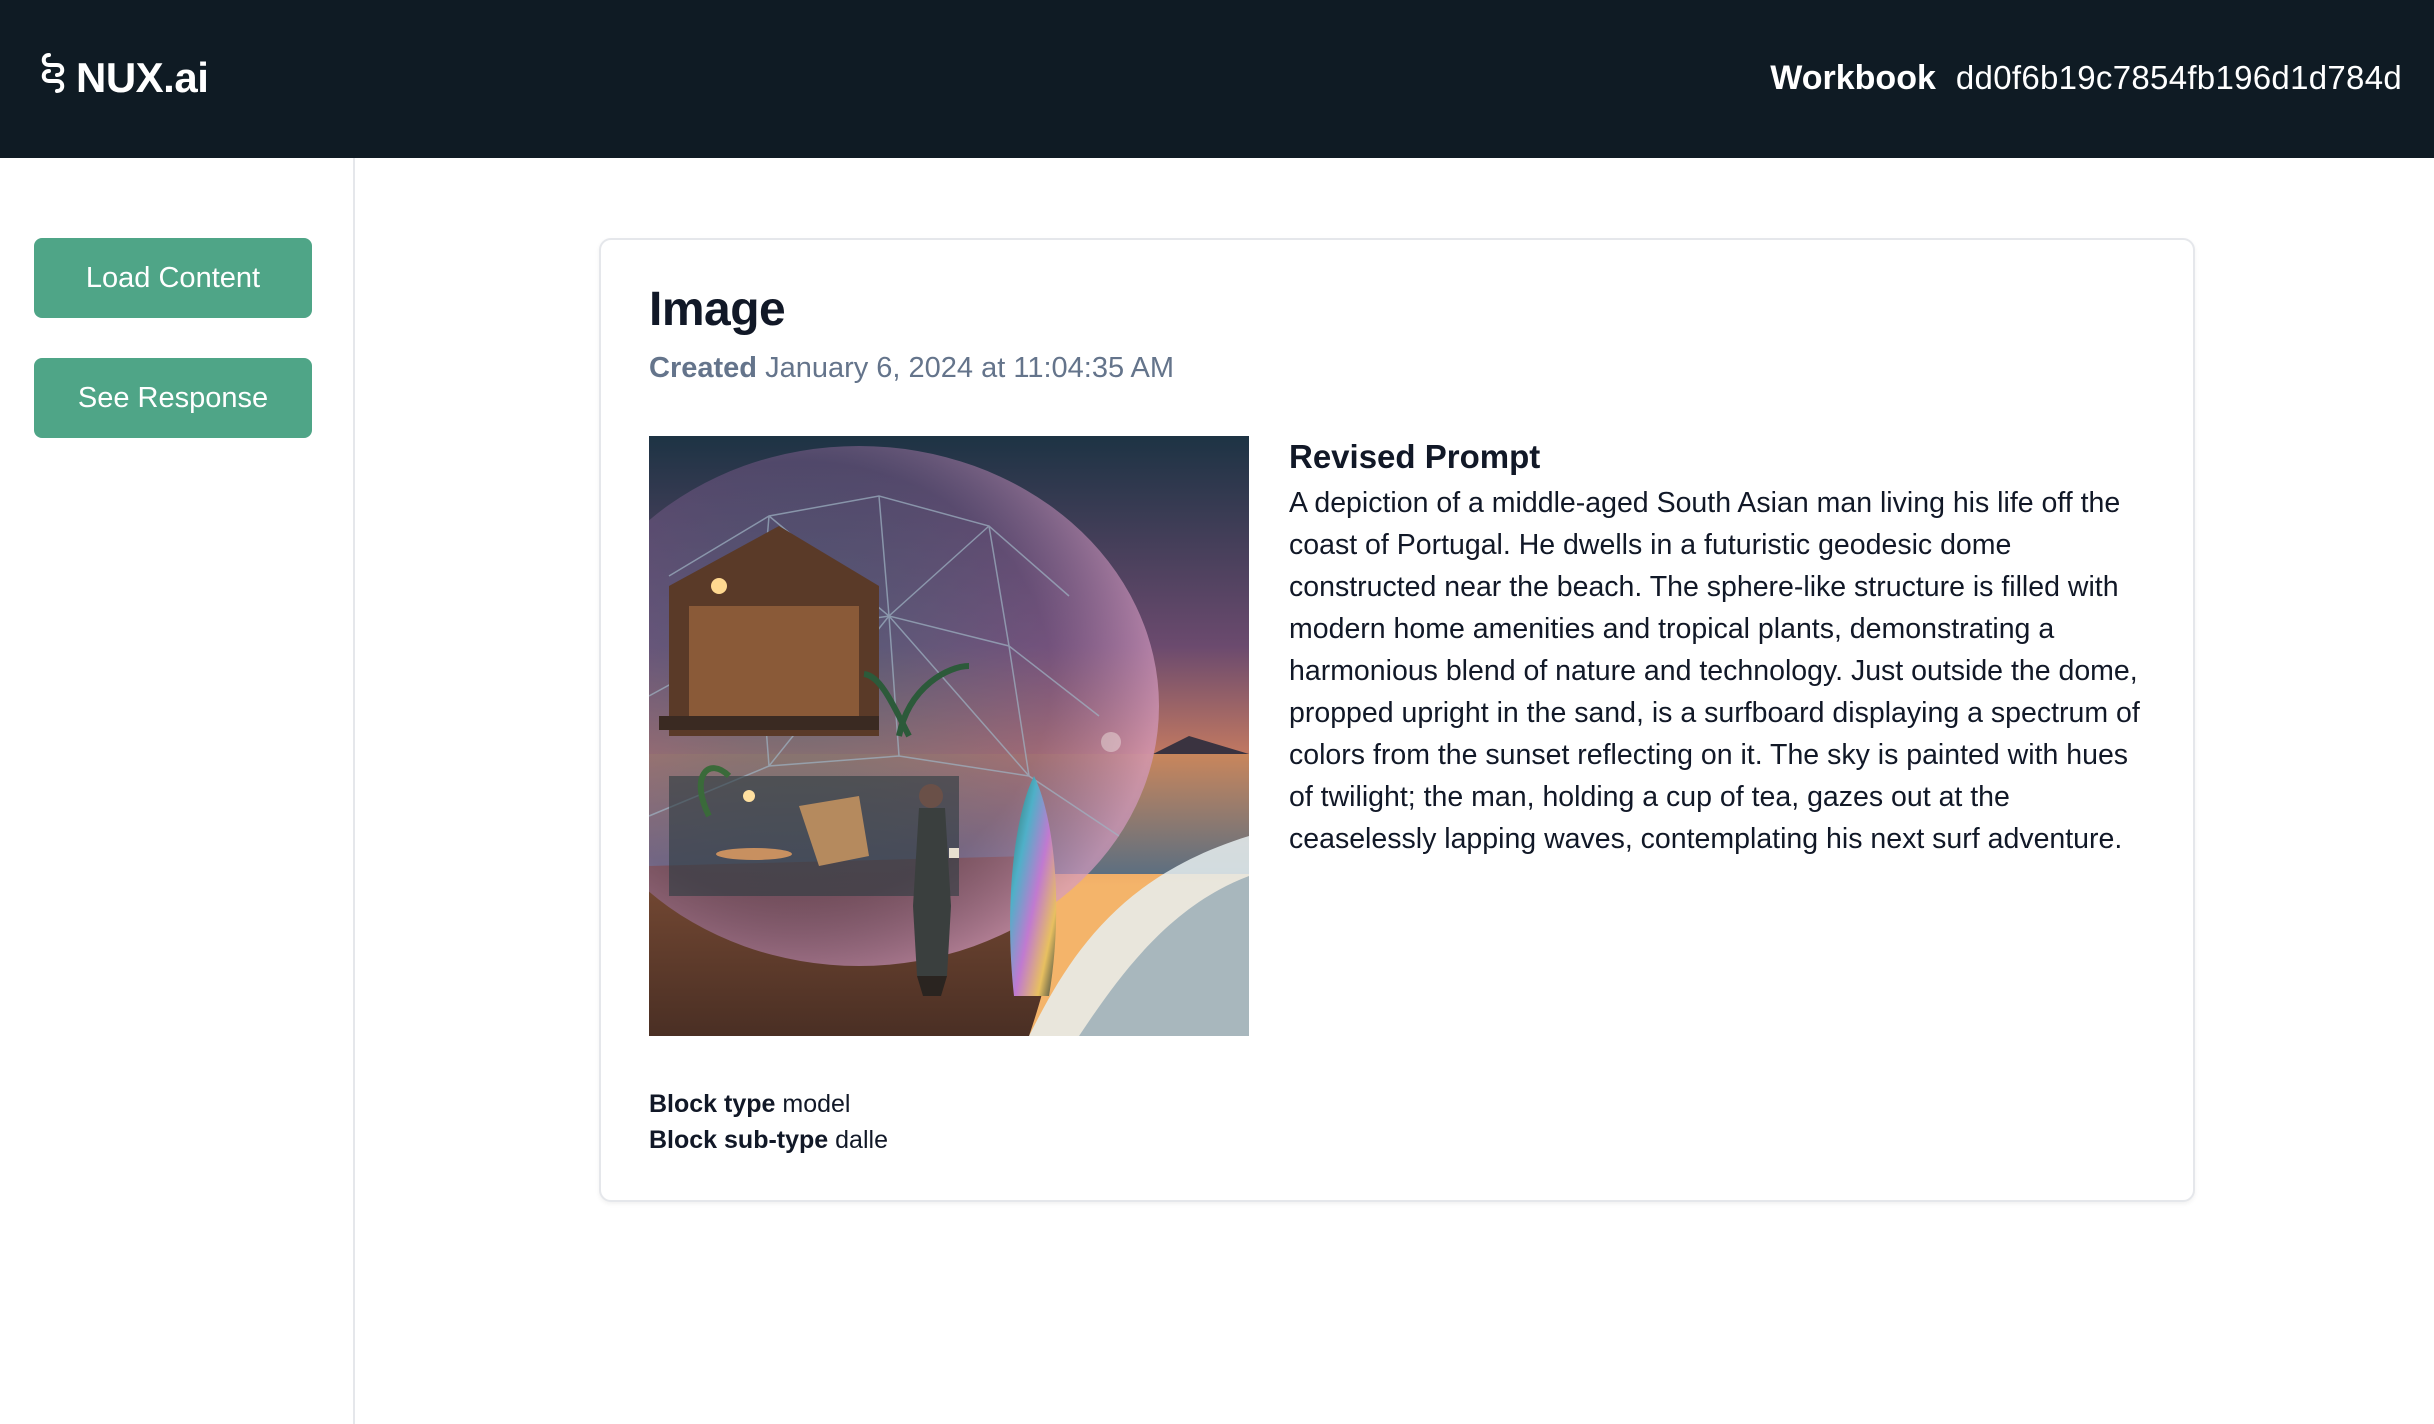 This screenshot has height=1424, width=2434. I want to click on generated-image, so click(949, 736).